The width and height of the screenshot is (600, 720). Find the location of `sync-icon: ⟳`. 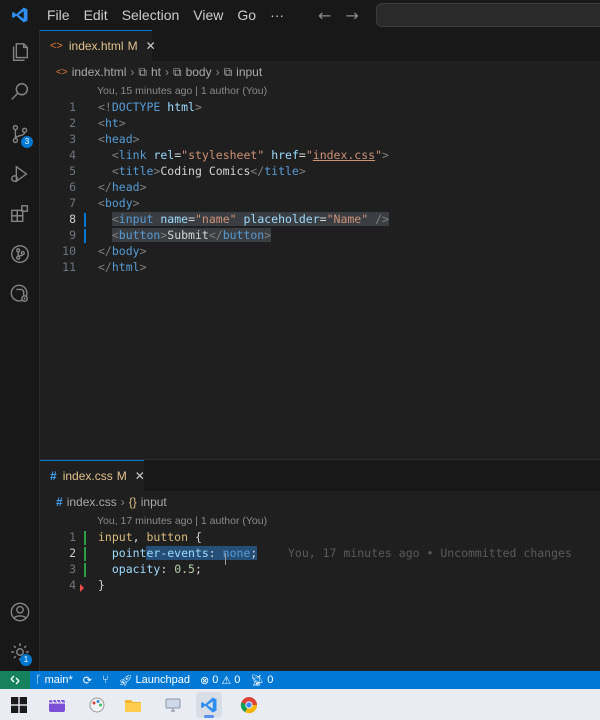

sync-icon: ⟳ is located at coordinates (87, 680).